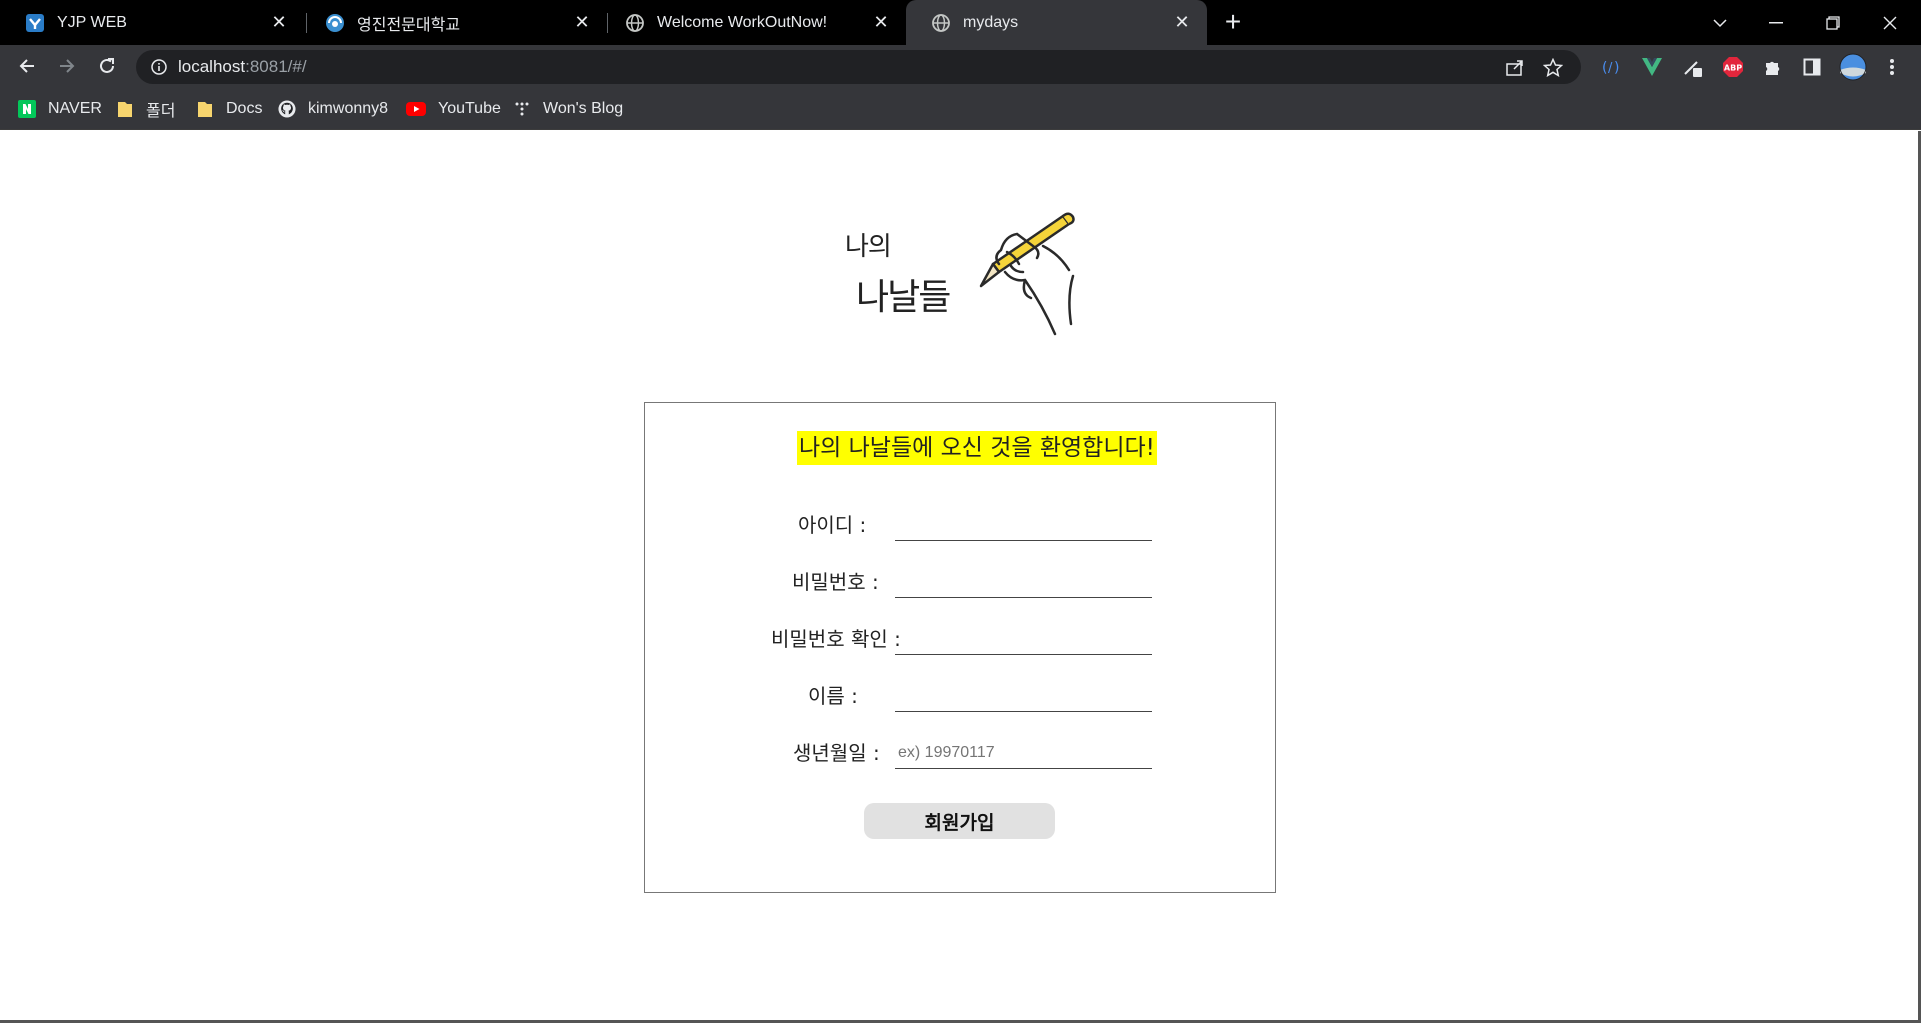 Image resolution: width=1921 pixels, height=1023 pixels. I want to click on adblock-plus-icon: ABP, so click(1733, 67).